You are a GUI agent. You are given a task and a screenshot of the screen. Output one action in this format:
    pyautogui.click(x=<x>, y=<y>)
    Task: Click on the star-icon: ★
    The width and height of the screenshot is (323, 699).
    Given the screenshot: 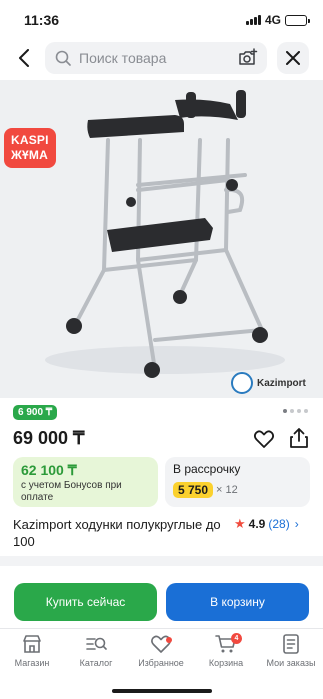 What is the action you would take?
    pyautogui.click(x=240, y=523)
    